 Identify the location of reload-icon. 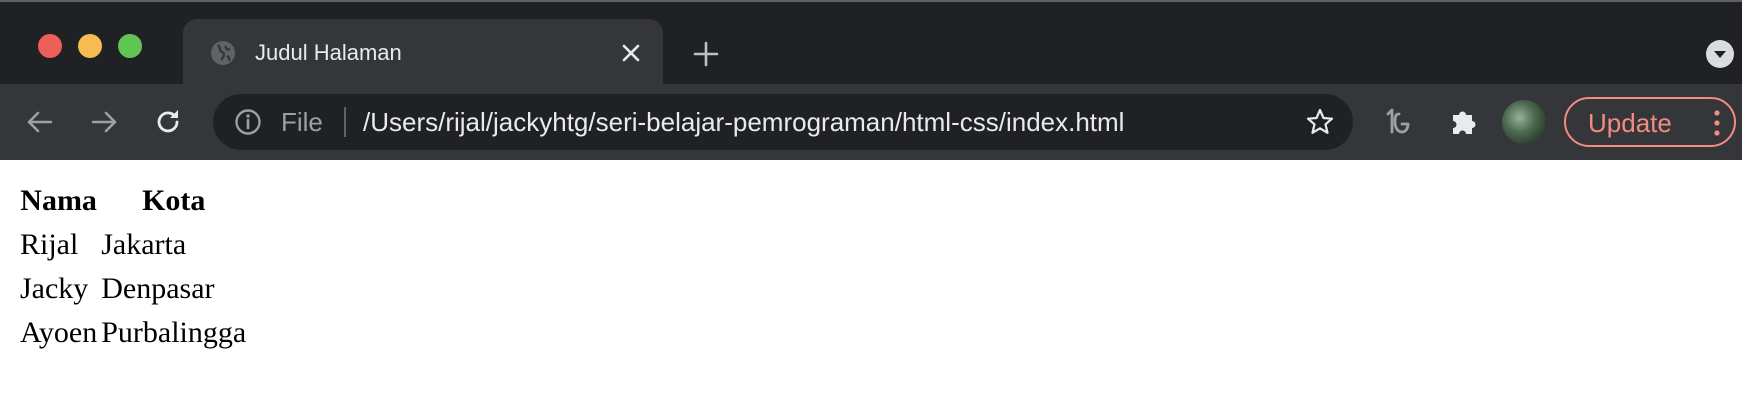
(168, 122).